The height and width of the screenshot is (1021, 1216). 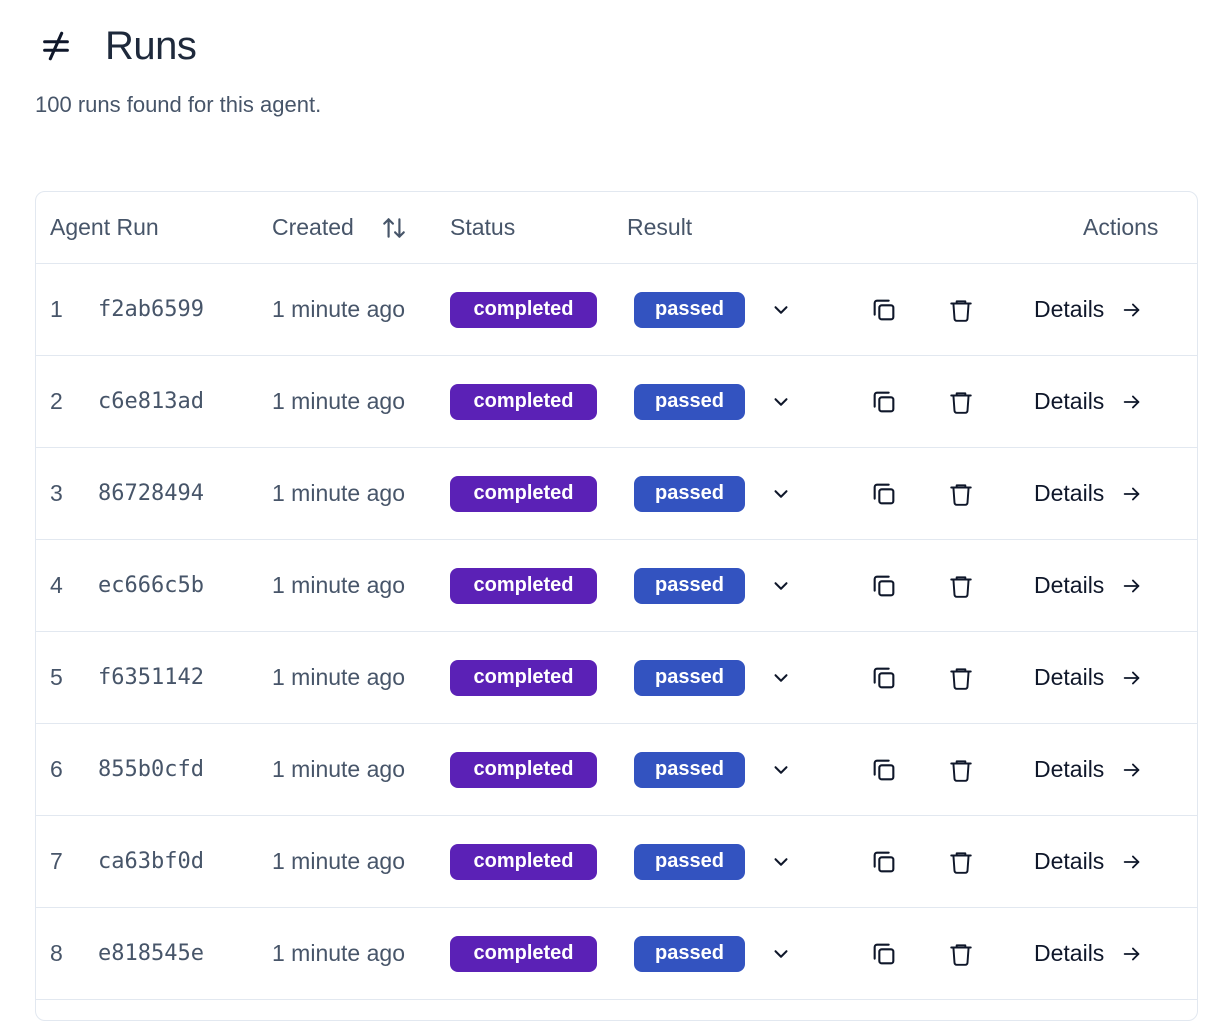 I want to click on agent-run-id: 855b0cfd, so click(x=151, y=769).